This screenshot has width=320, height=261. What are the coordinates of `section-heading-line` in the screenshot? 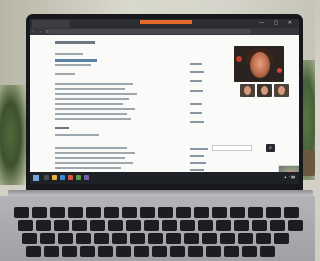 It's located at (62, 128).